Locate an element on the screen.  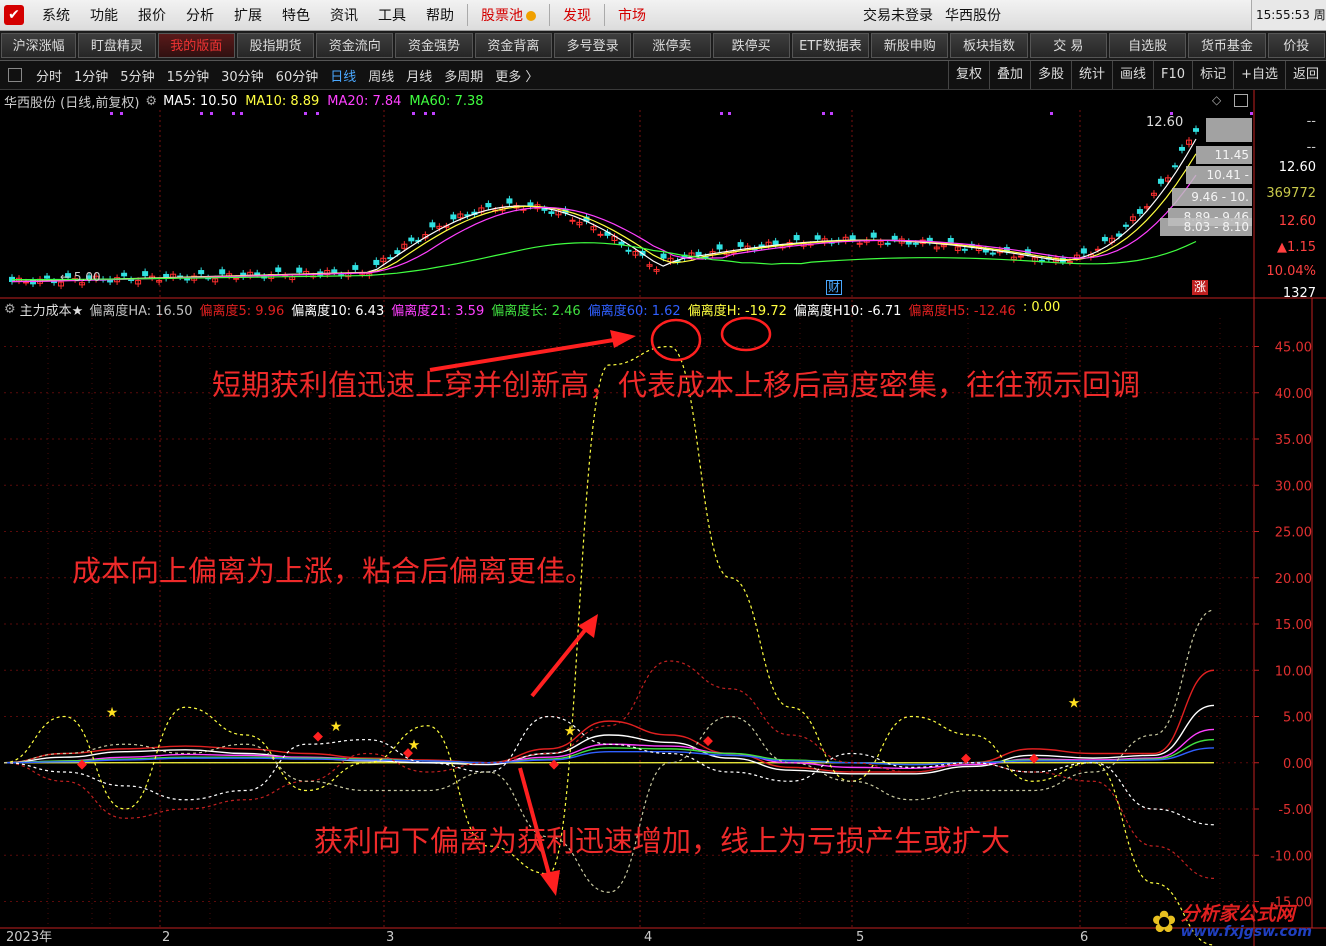
period-tab-0: 分时 is located at coordinates (49, 75).